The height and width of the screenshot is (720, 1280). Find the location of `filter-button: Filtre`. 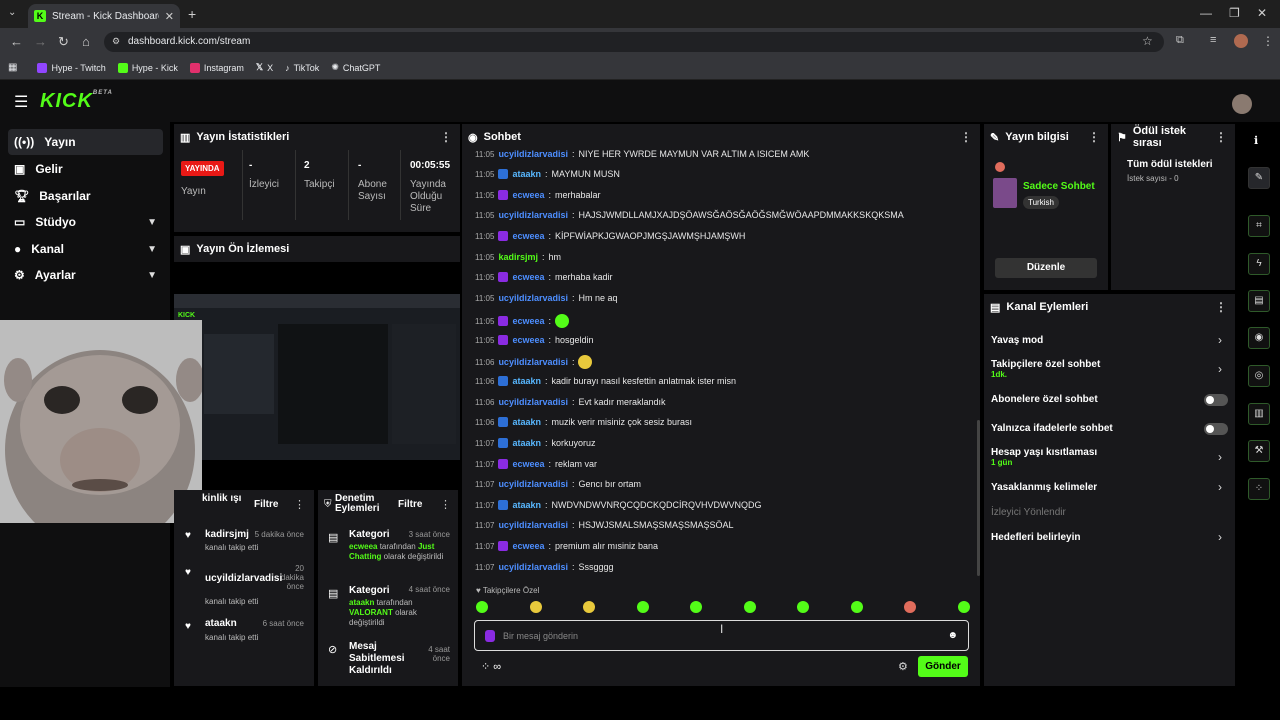

filter-button: Filtre is located at coordinates (266, 504).